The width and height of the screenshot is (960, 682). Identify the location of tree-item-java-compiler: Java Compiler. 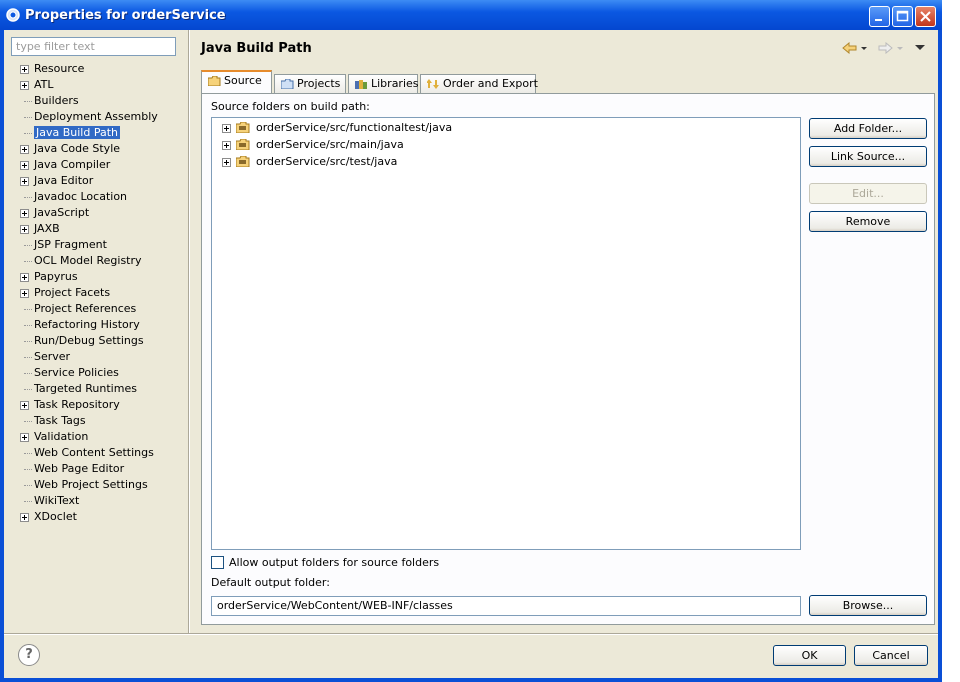
(99, 165).